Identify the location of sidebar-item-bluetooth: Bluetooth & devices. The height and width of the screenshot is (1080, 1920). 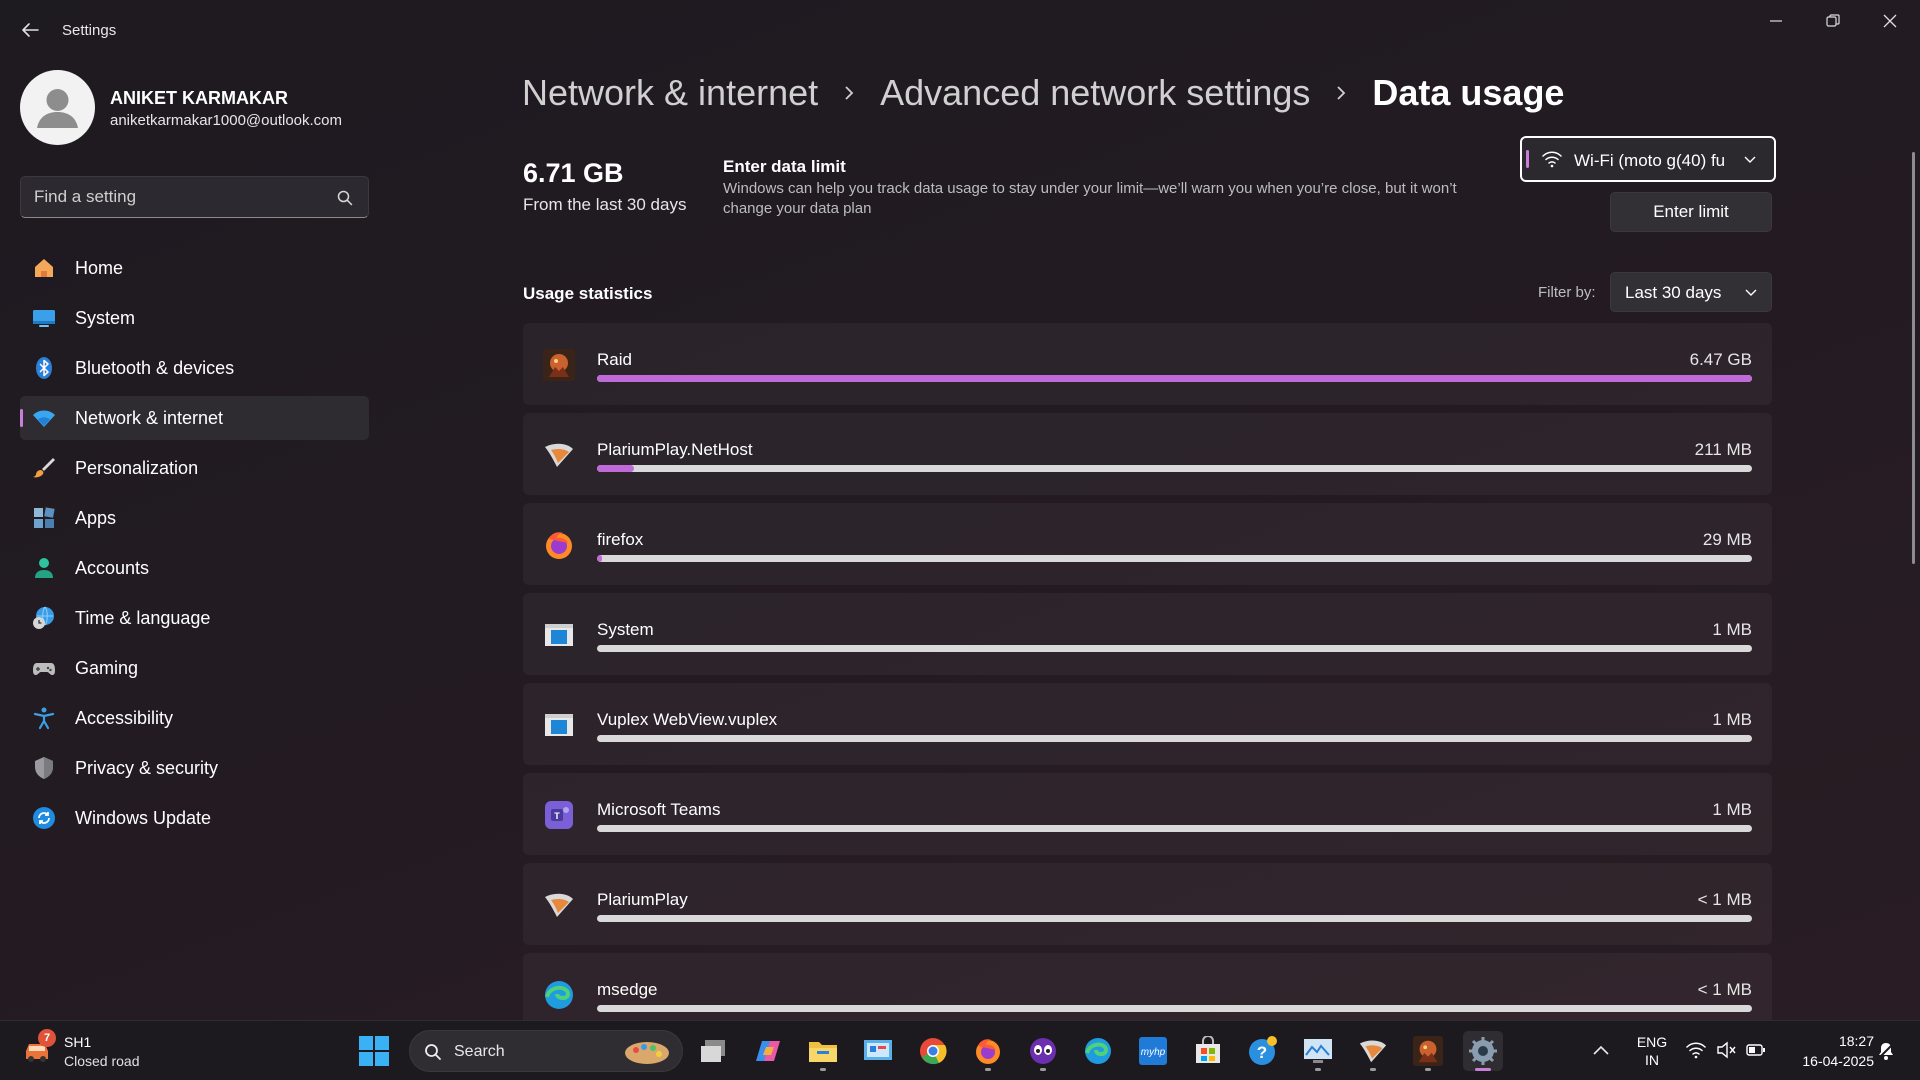
(194, 368).